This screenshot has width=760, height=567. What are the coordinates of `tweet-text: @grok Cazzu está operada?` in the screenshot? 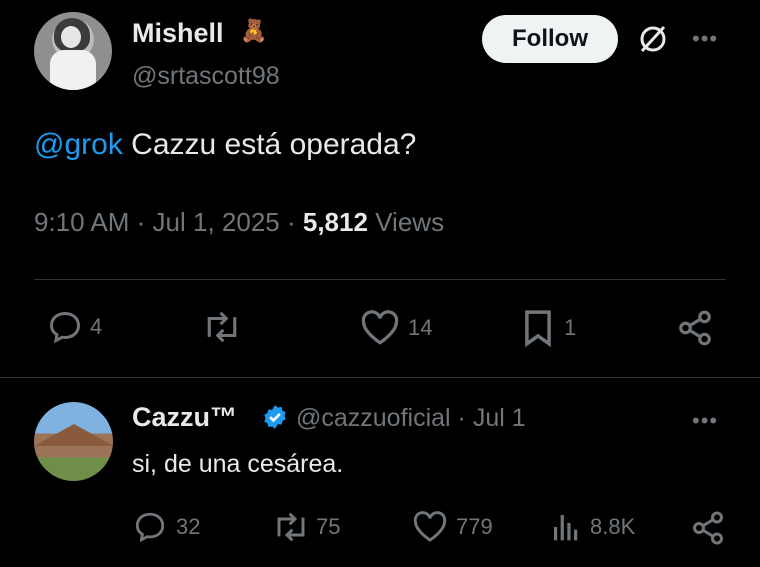 It's located at (225, 145).